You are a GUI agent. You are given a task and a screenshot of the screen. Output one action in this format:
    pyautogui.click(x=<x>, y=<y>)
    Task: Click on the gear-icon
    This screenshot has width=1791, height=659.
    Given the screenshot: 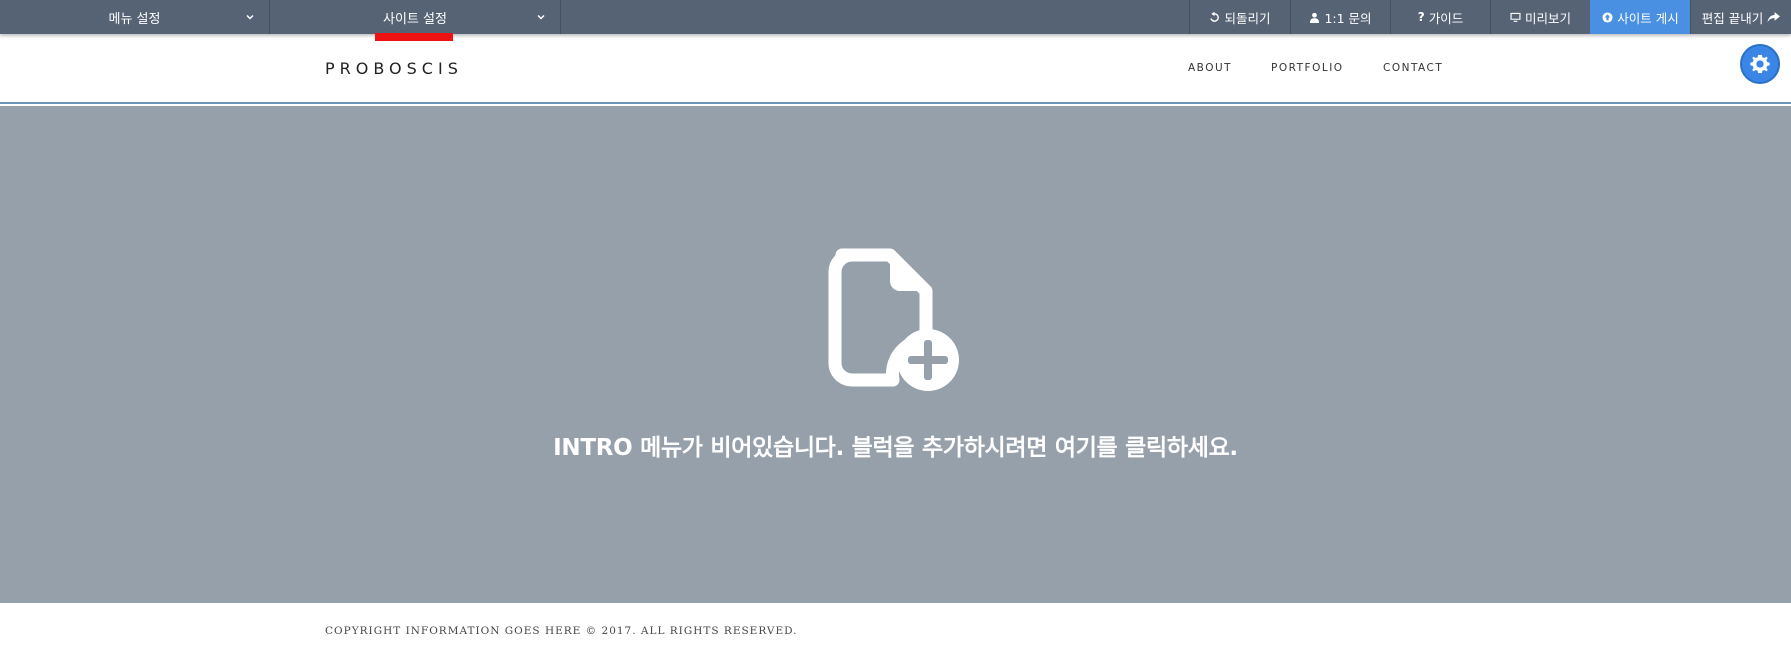 What is the action you would take?
    pyautogui.click(x=1760, y=64)
    